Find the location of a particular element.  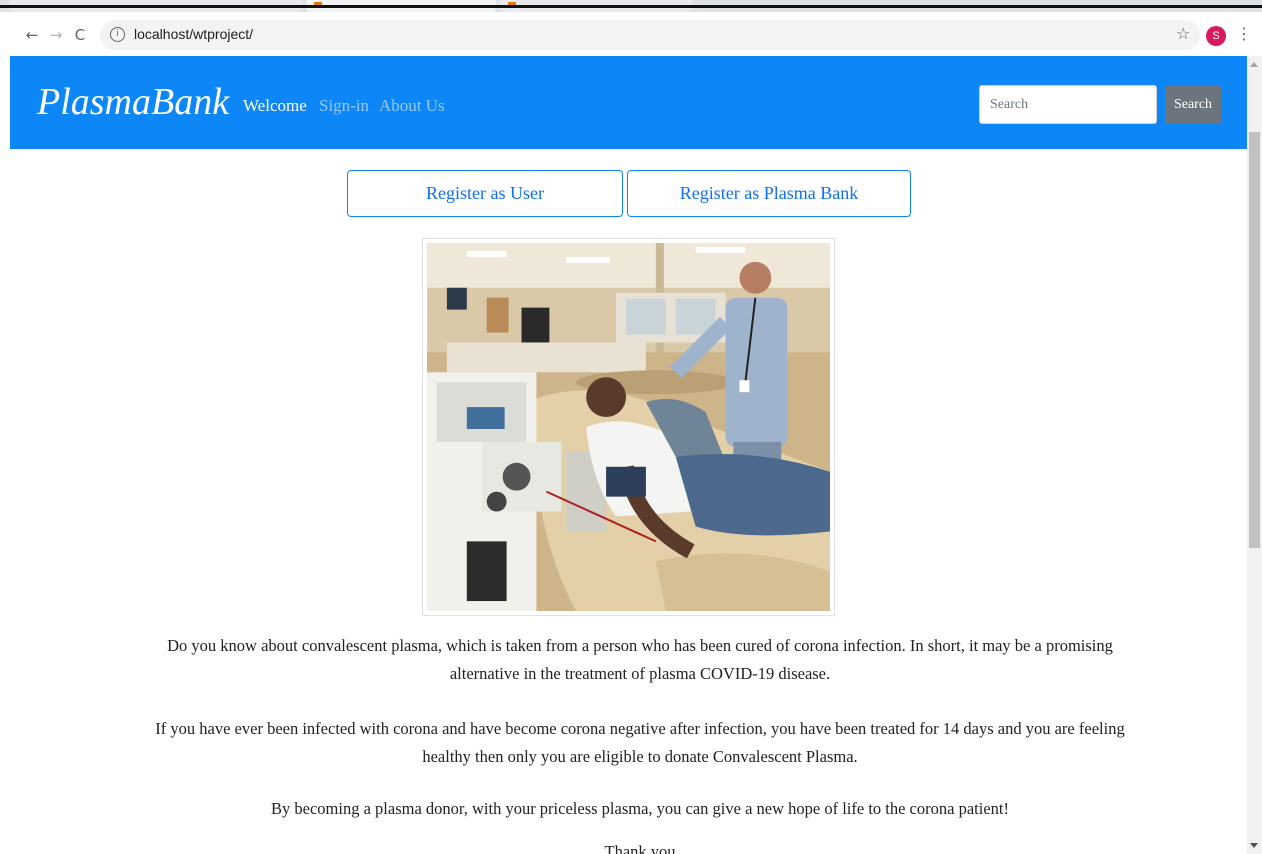

search-button: Search is located at coordinates (1193, 104).